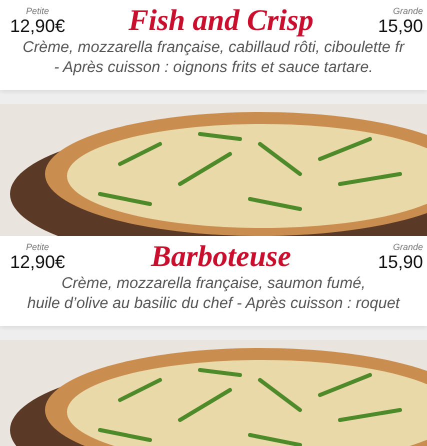 The image size is (427, 446). Describe the element at coordinates (214, 58) in the screenshot. I see `pizza-description: Crème, mozzarella française, cabillaud rôti, ciboulette fr - Après cuisson : oignons frits et sauce tartare.` at that location.